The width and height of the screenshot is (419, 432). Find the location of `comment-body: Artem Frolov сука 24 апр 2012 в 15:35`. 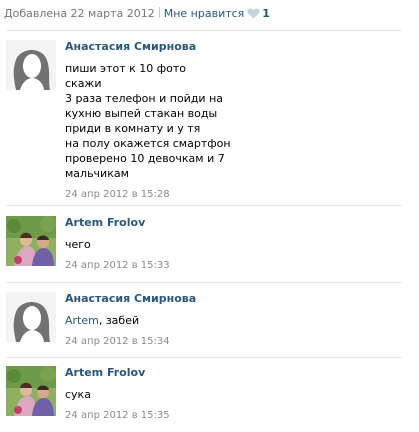

comment-body: Artem Frolov сука 24 апр 2012 в 15:35 is located at coordinates (230, 394).